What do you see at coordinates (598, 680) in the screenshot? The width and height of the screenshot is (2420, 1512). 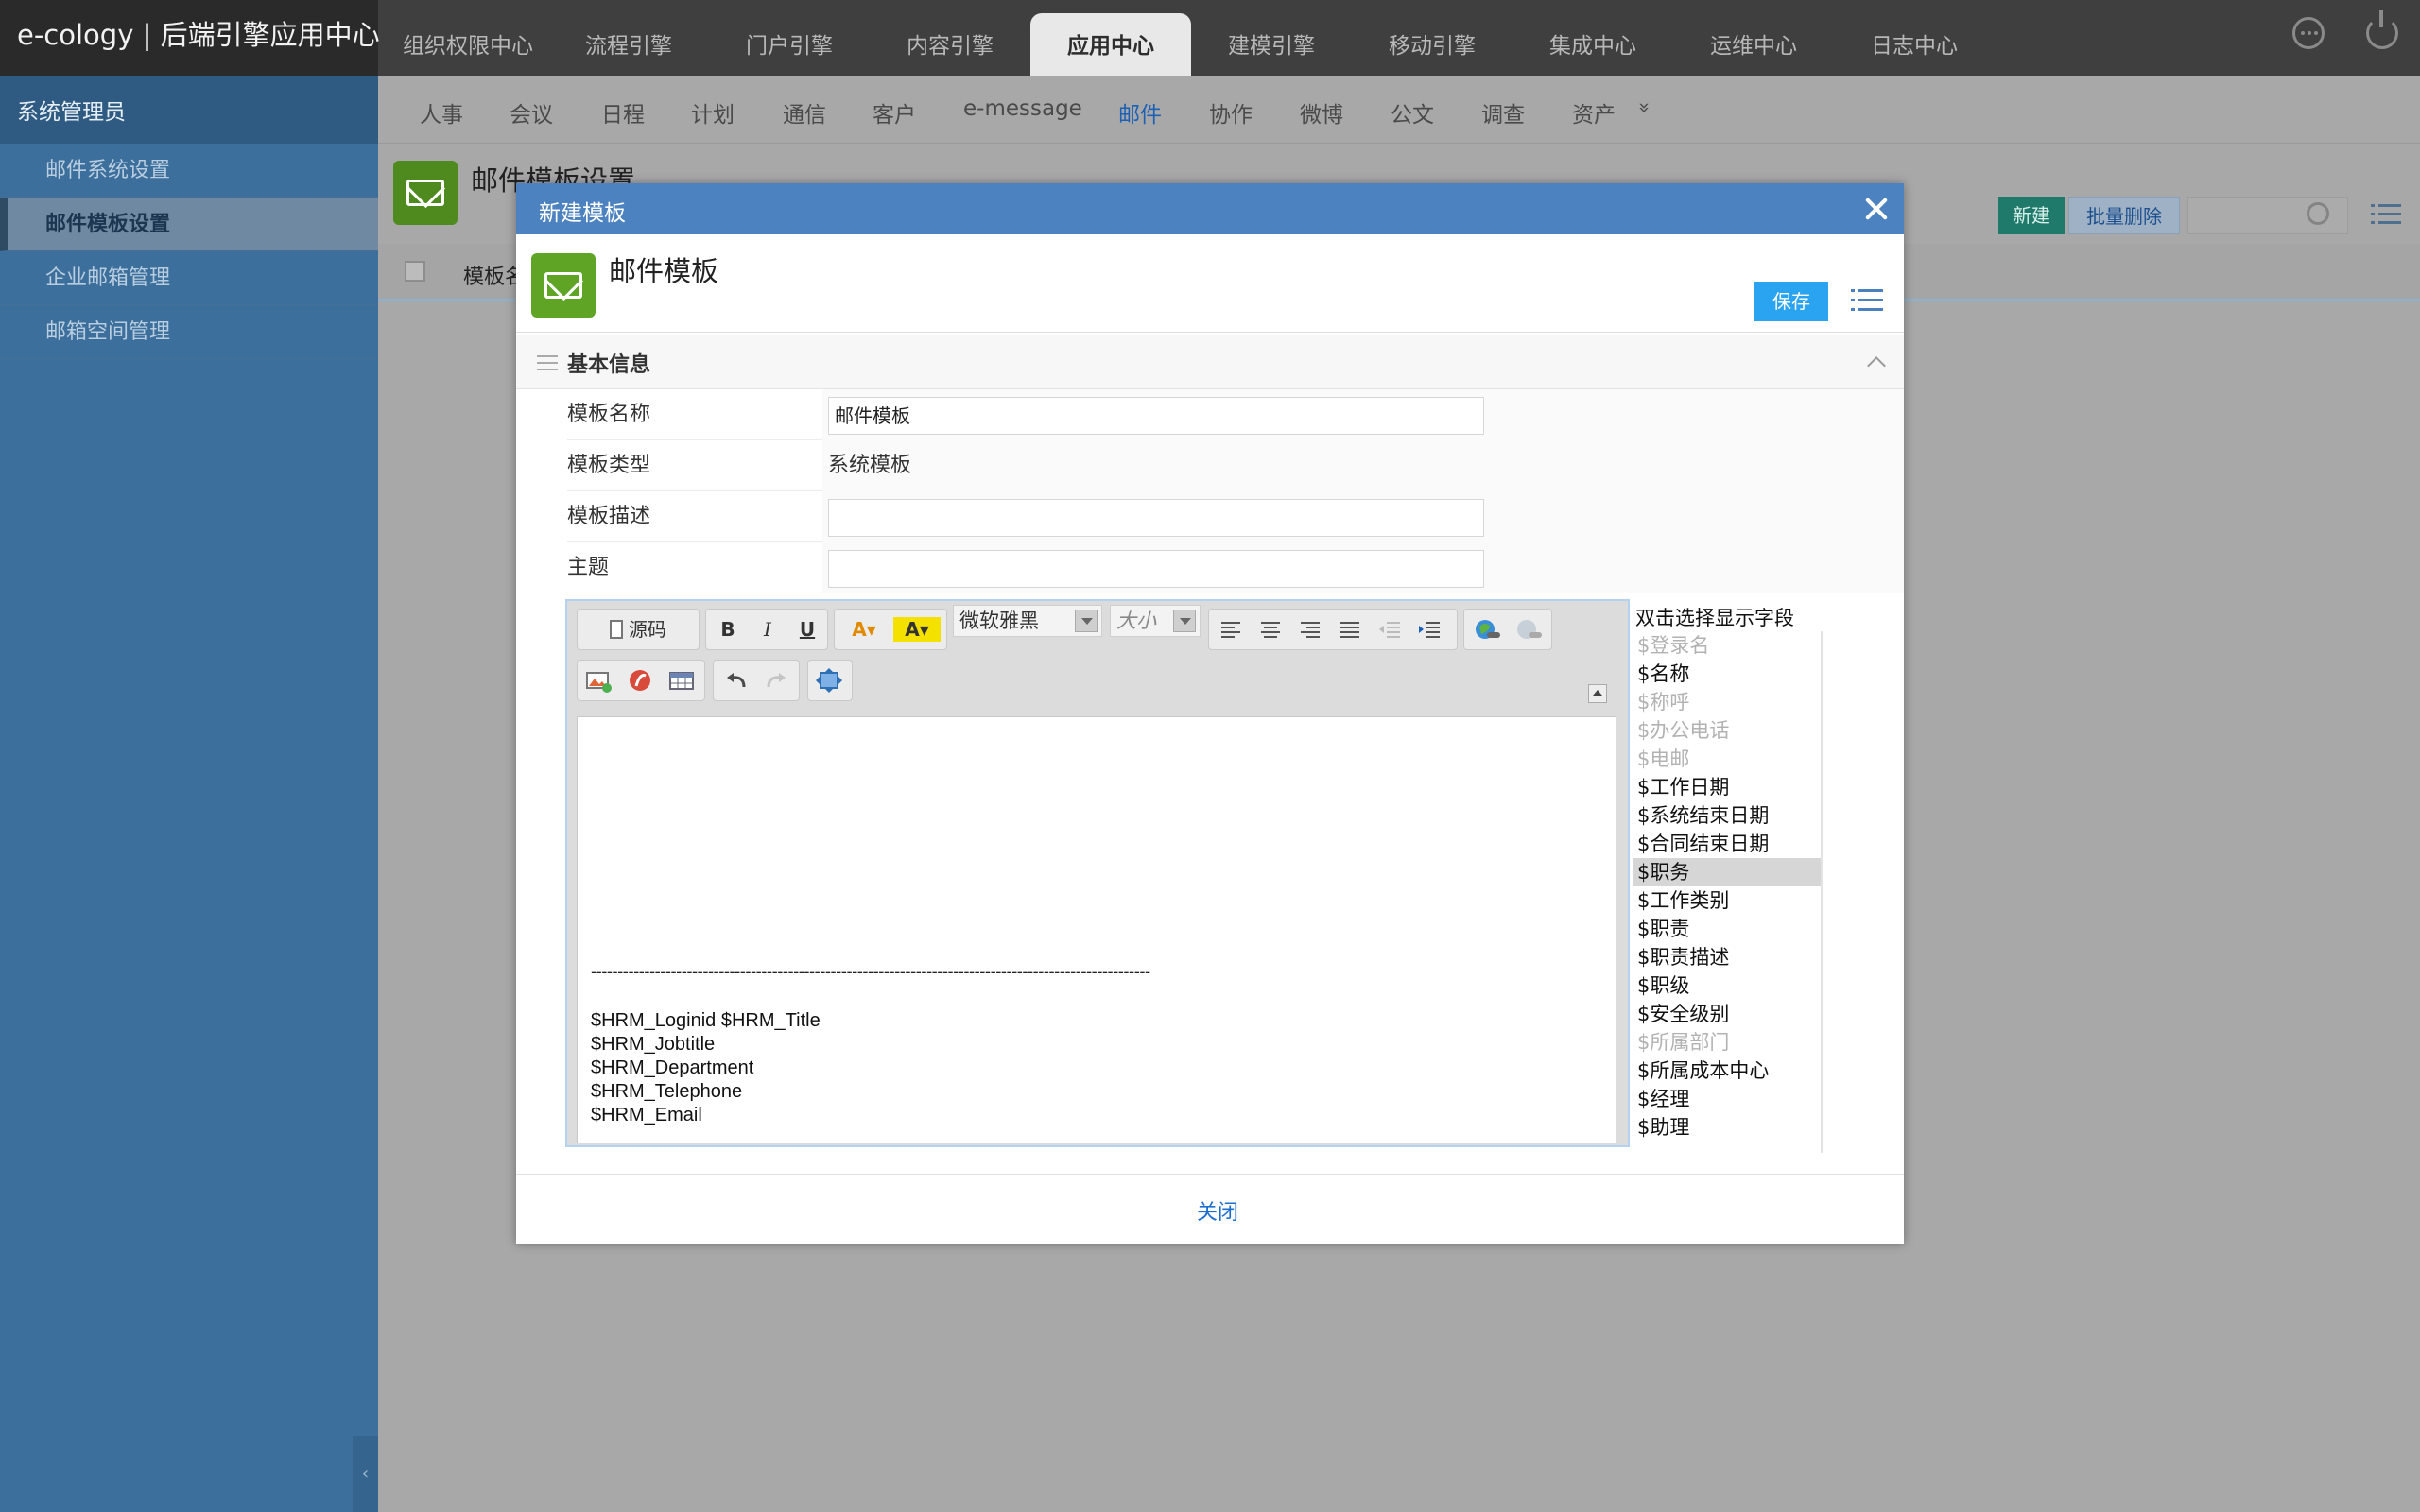 I see `insert-image-icon` at bounding box center [598, 680].